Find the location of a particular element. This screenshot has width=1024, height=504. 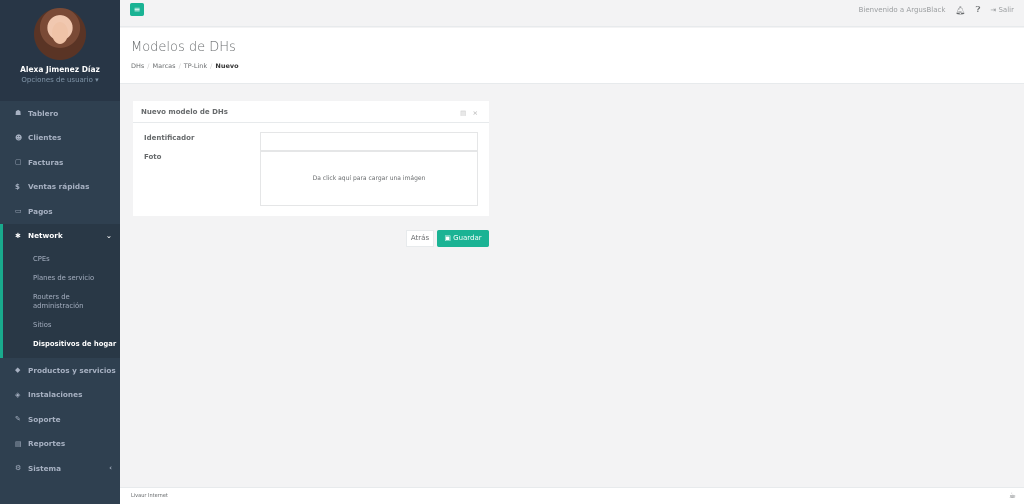

footer-text: Livaur Internet is located at coordinates (149, 496).